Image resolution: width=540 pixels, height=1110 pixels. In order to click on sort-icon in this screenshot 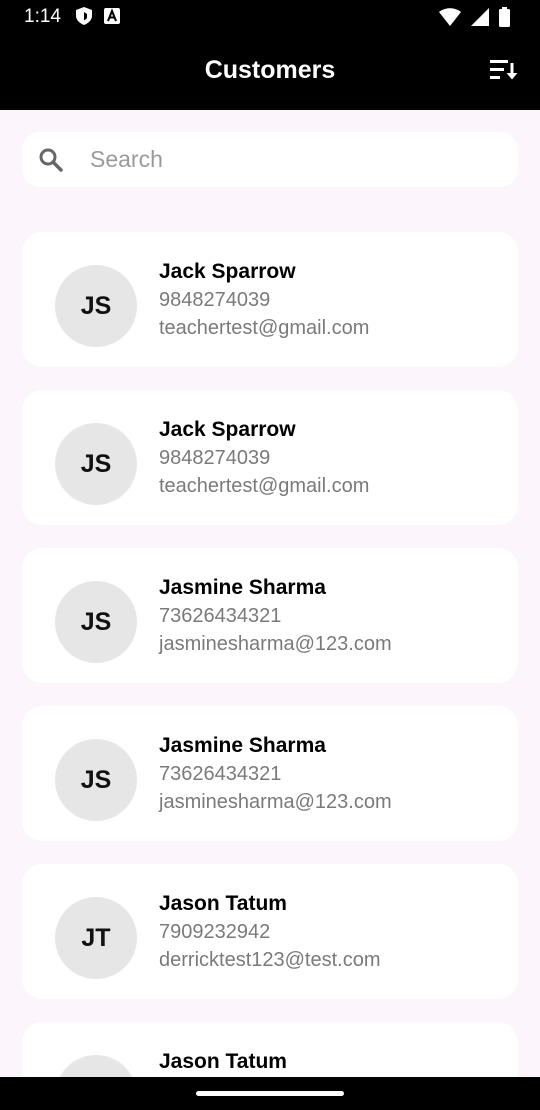, I will do `click(504, 72)`.